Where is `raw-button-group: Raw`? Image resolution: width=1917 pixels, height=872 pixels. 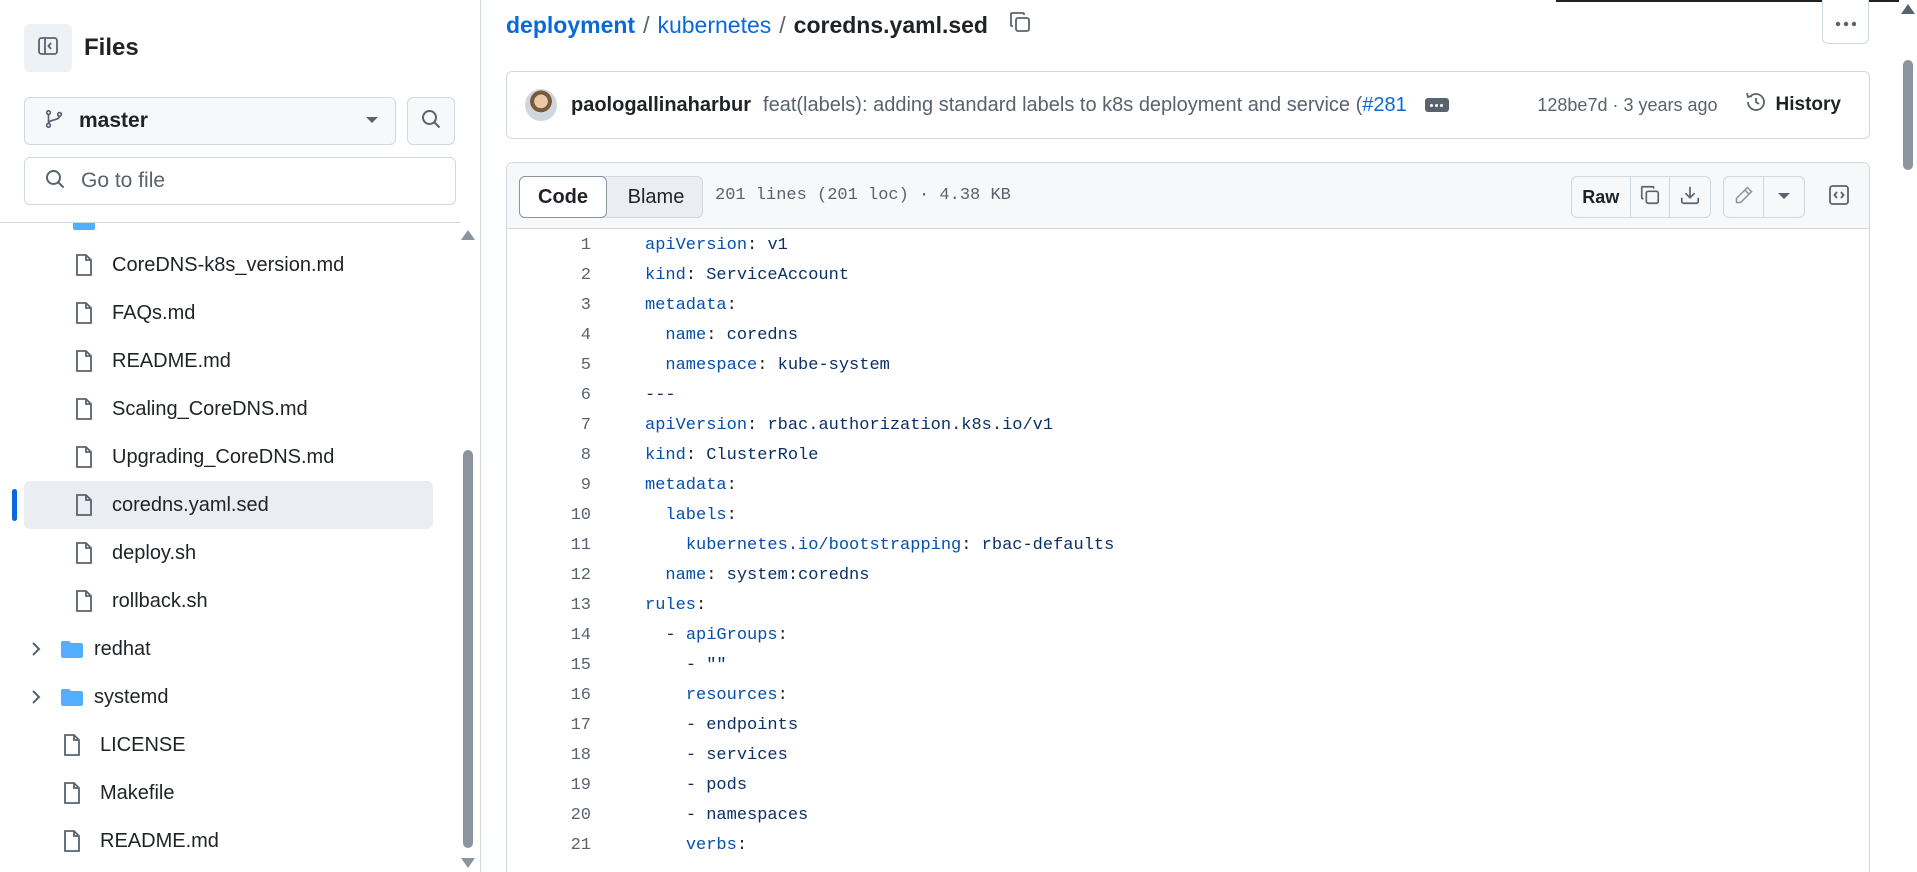
raw-button-group: Raw is located at coordinates (1641, 197).